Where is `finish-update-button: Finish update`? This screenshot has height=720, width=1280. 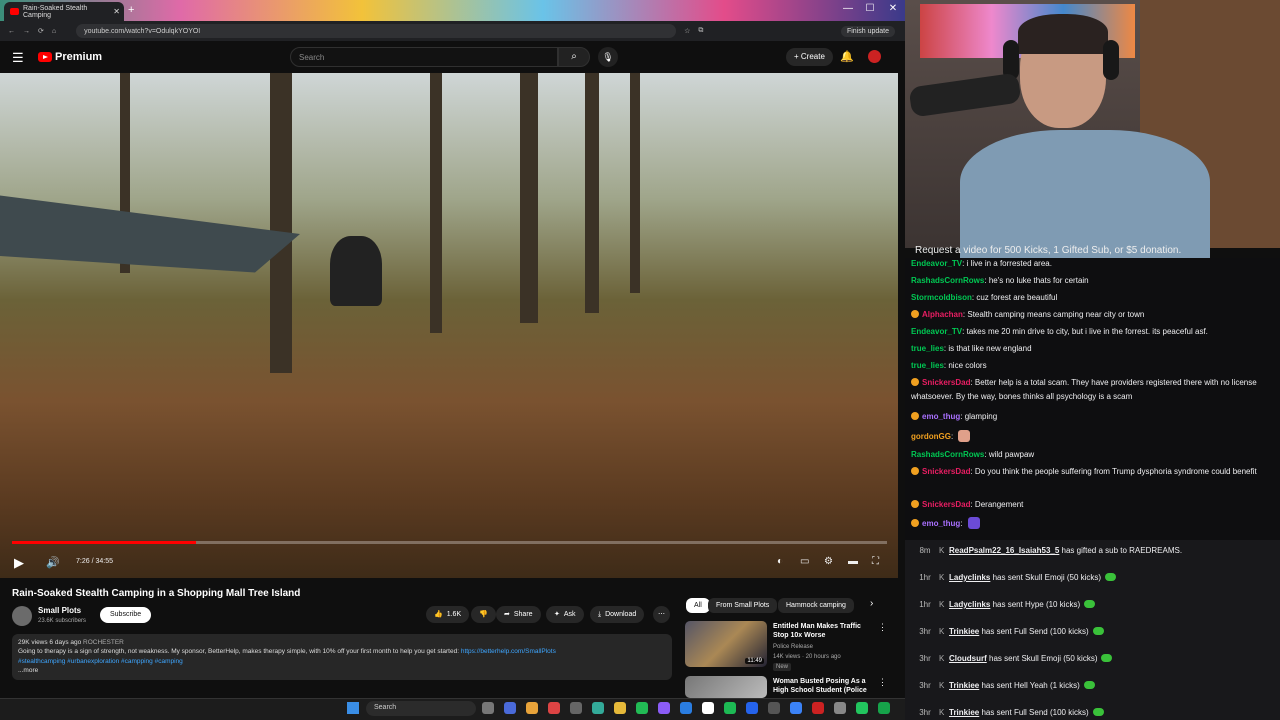
finish-update-button: Finish update is located at coordinates (867, 31).